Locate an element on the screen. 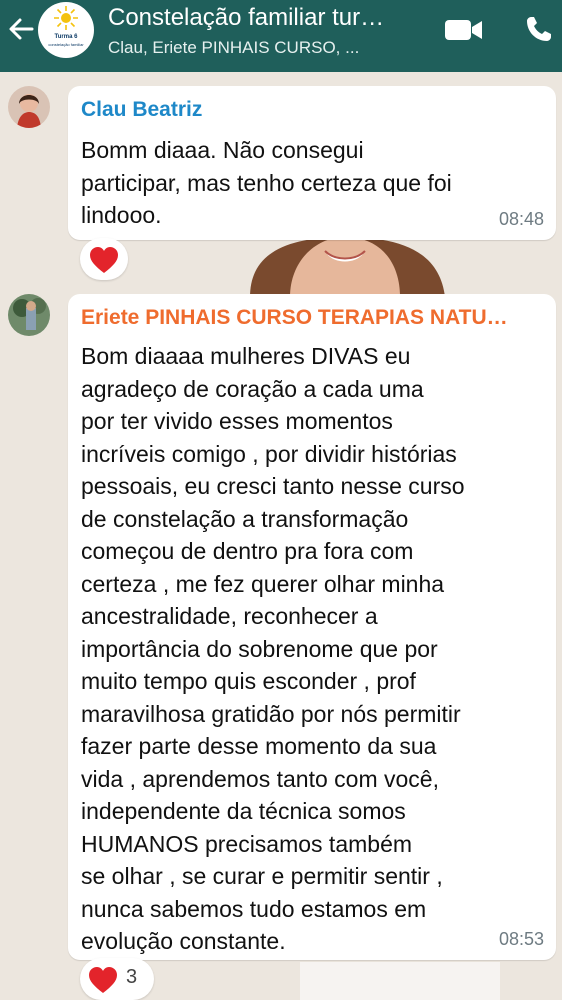 Image resolution: width=562 pixels, height=1000 pixels. phone-call-icon is located at coordinates (539, 29).